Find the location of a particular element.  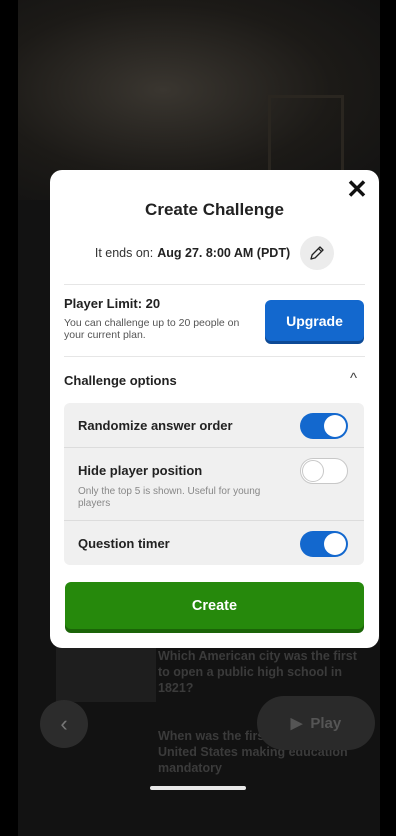

hide-player-position-toggle is located at coordinates (324, 471).